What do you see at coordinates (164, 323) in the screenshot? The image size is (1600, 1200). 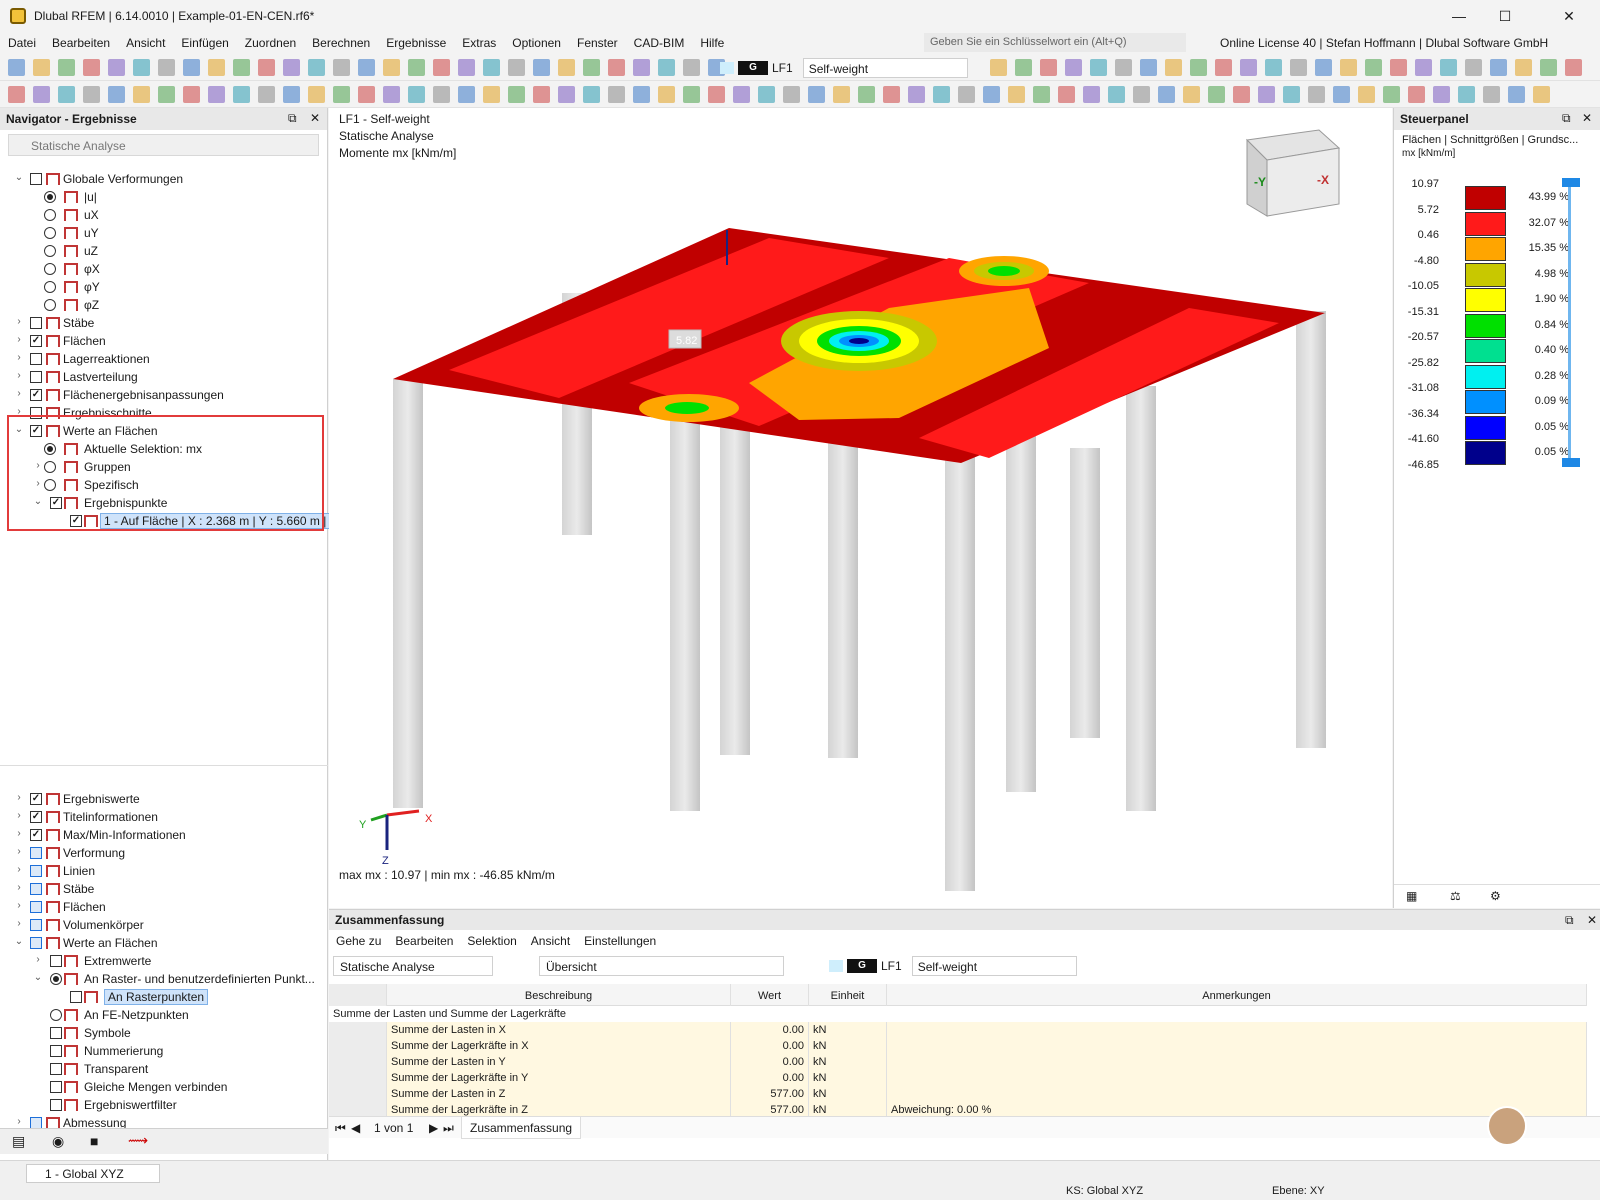 I see `tree-item: › Stäbe` at bounding box center [164, 323].